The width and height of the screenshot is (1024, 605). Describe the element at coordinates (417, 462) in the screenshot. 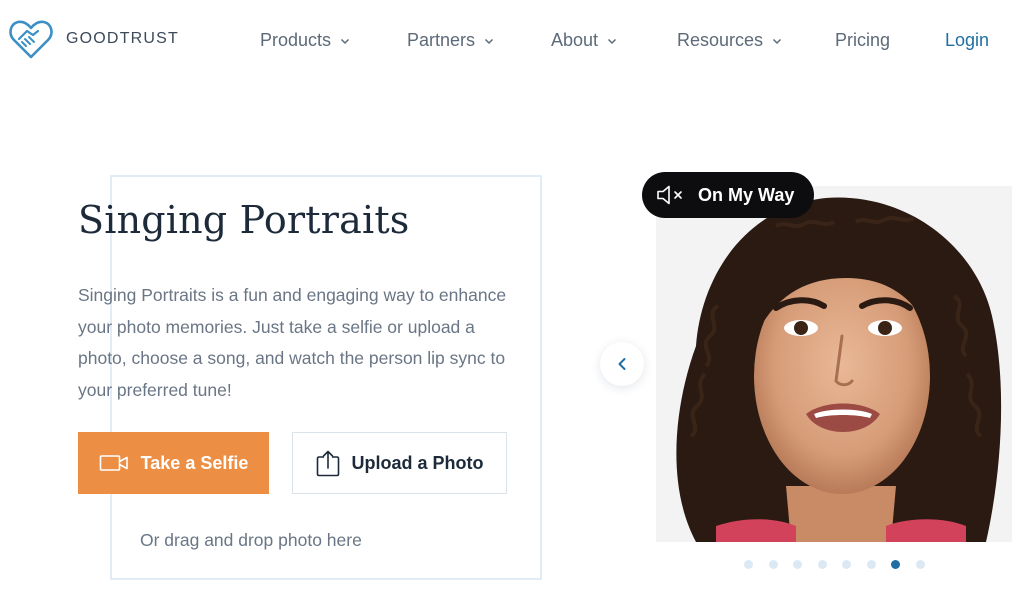

I see `upload-photo-label: Upload a Photo` at that location.